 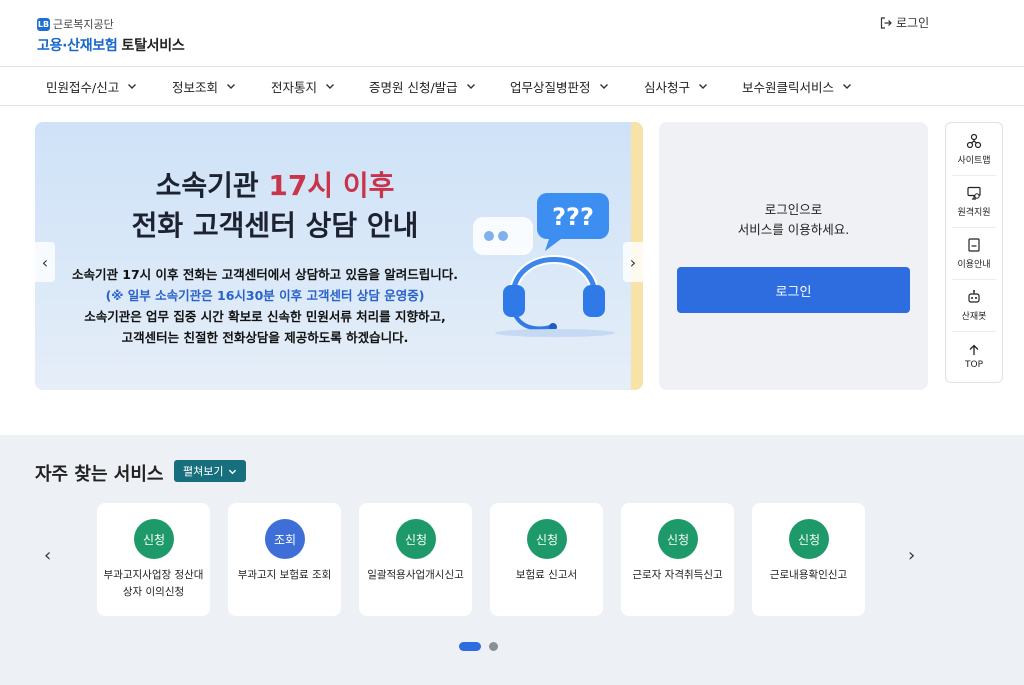 I want to click on banner-desc-line4: 고객센터는 친절한 전화상담을 제공하도록 하겠습니다., so click(x=265, y=337).